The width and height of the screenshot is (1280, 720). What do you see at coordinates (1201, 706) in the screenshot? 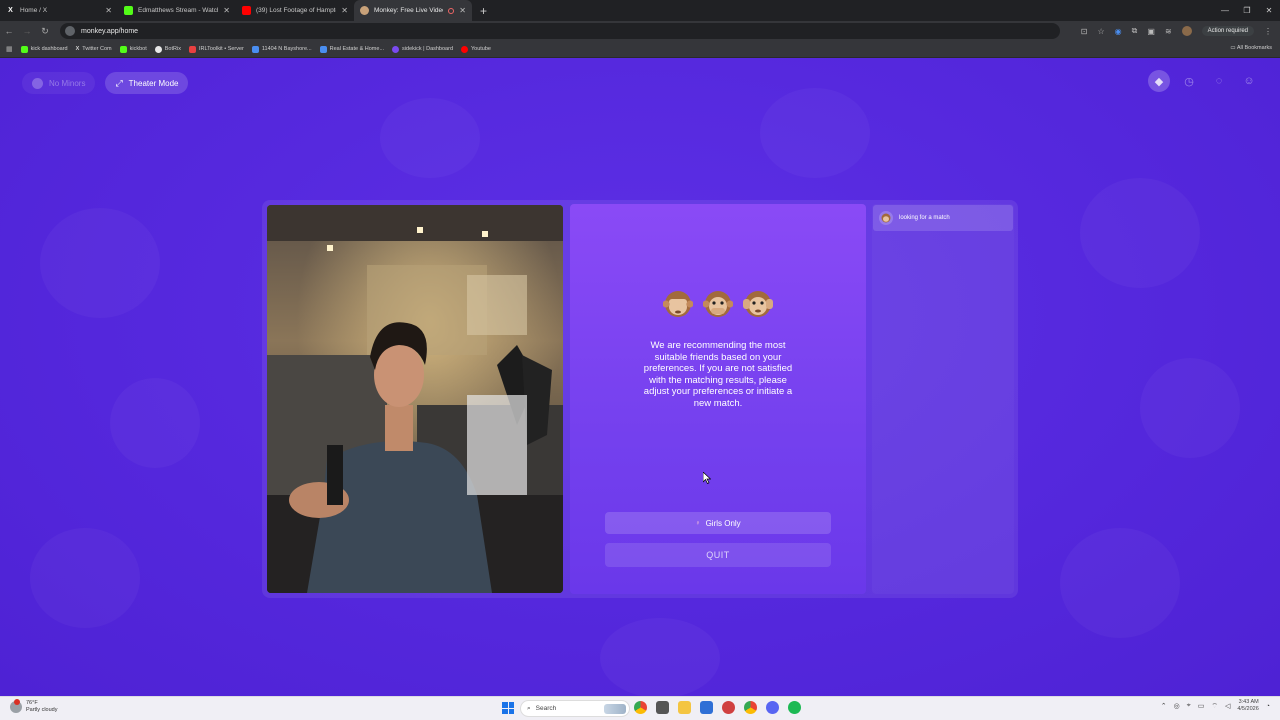
I see `monitor-icon: ▭` at bounding box center [1201, 706].